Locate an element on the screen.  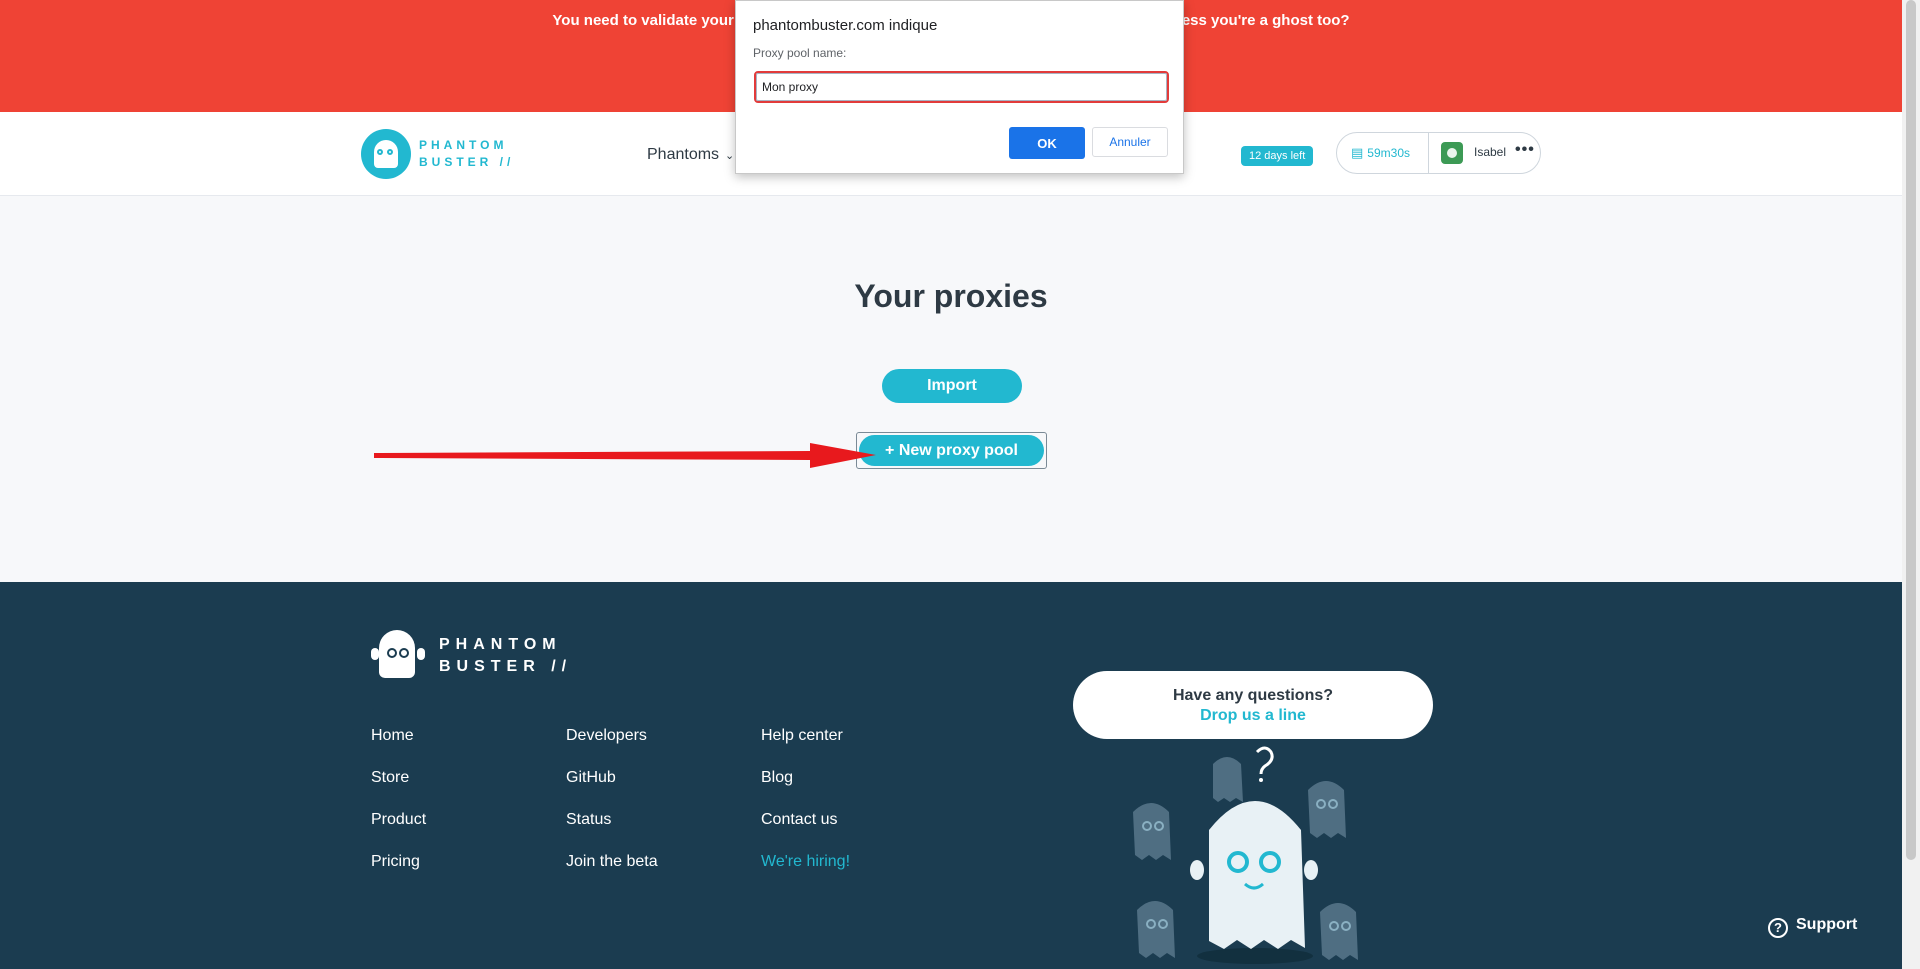
footer-link-blog: Blog is located at coordinates (777, 778).